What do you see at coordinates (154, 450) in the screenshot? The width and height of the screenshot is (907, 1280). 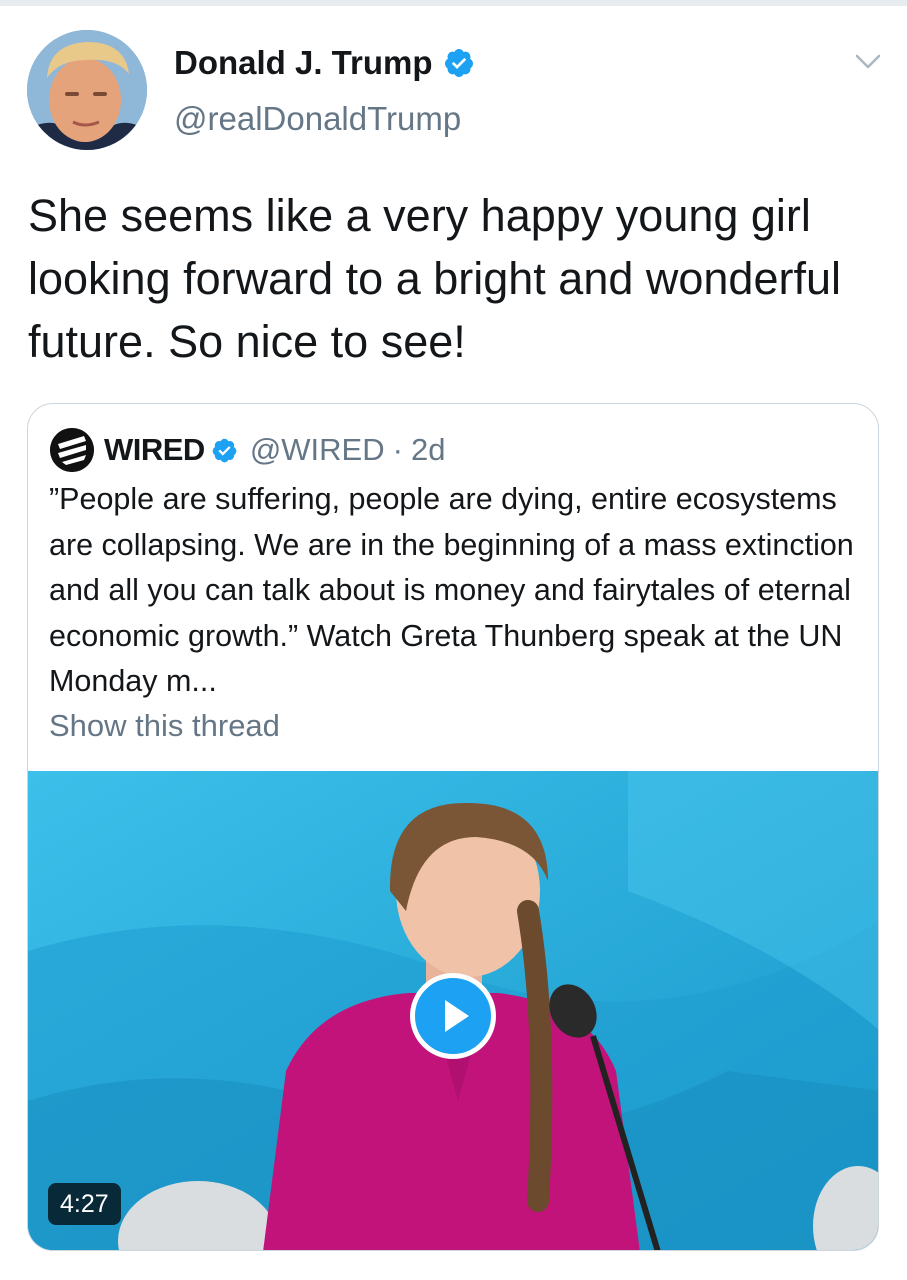 I see `quoted-author-name: WIRED` at bounding box center [154, 450].